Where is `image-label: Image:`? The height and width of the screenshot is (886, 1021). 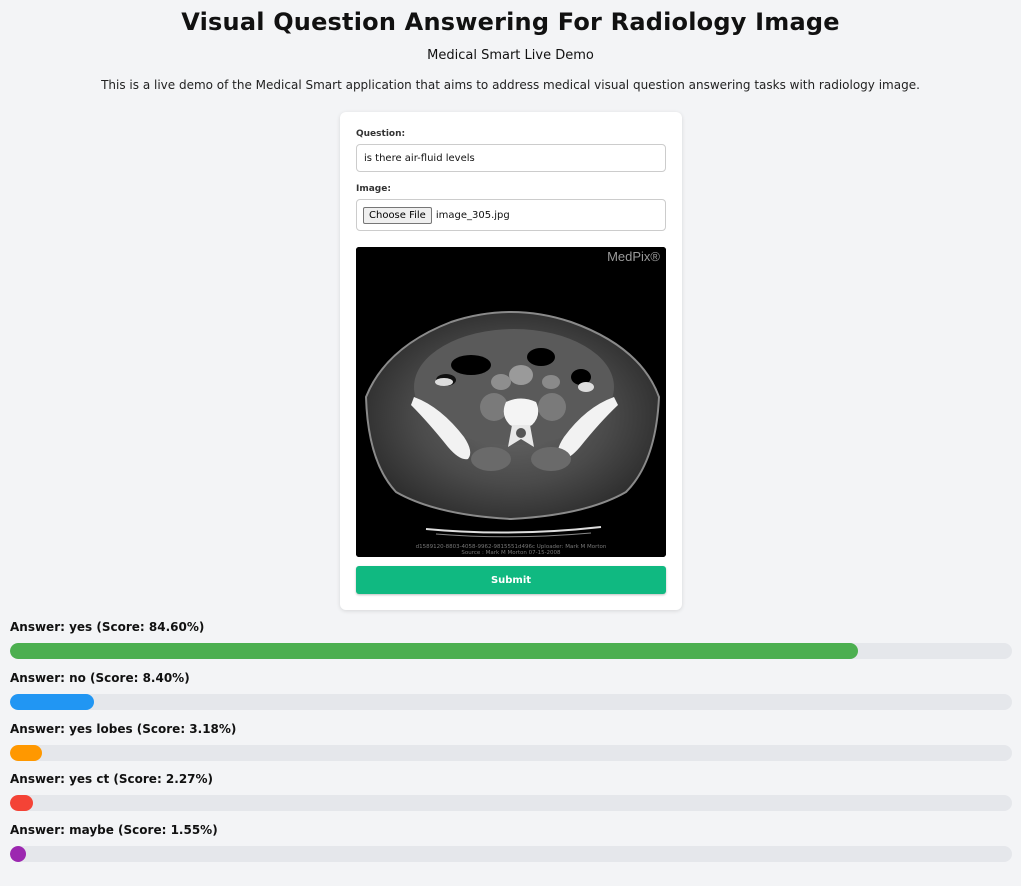 image-label: Image: is located at coordinates (373, 189).